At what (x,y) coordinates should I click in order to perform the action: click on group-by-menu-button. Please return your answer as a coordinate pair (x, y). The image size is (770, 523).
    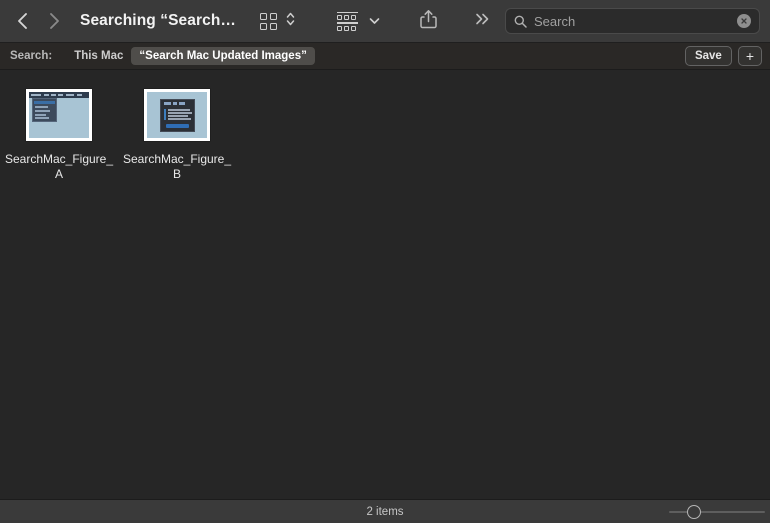
    Looking at the image, I should click on (374, 21).